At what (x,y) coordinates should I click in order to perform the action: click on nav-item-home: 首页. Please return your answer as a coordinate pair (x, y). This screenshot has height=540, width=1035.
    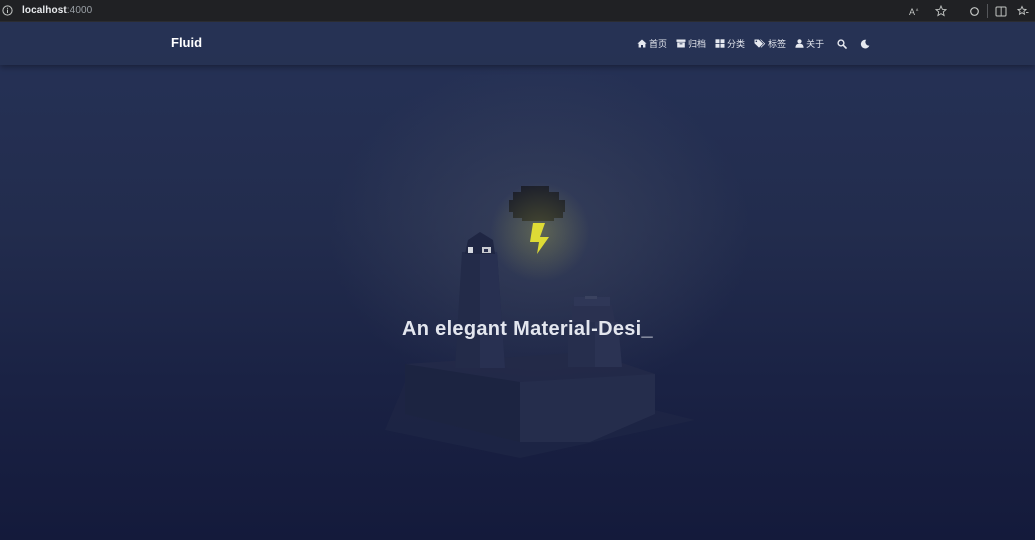
    Looking at the image, I should click on (652, 43).